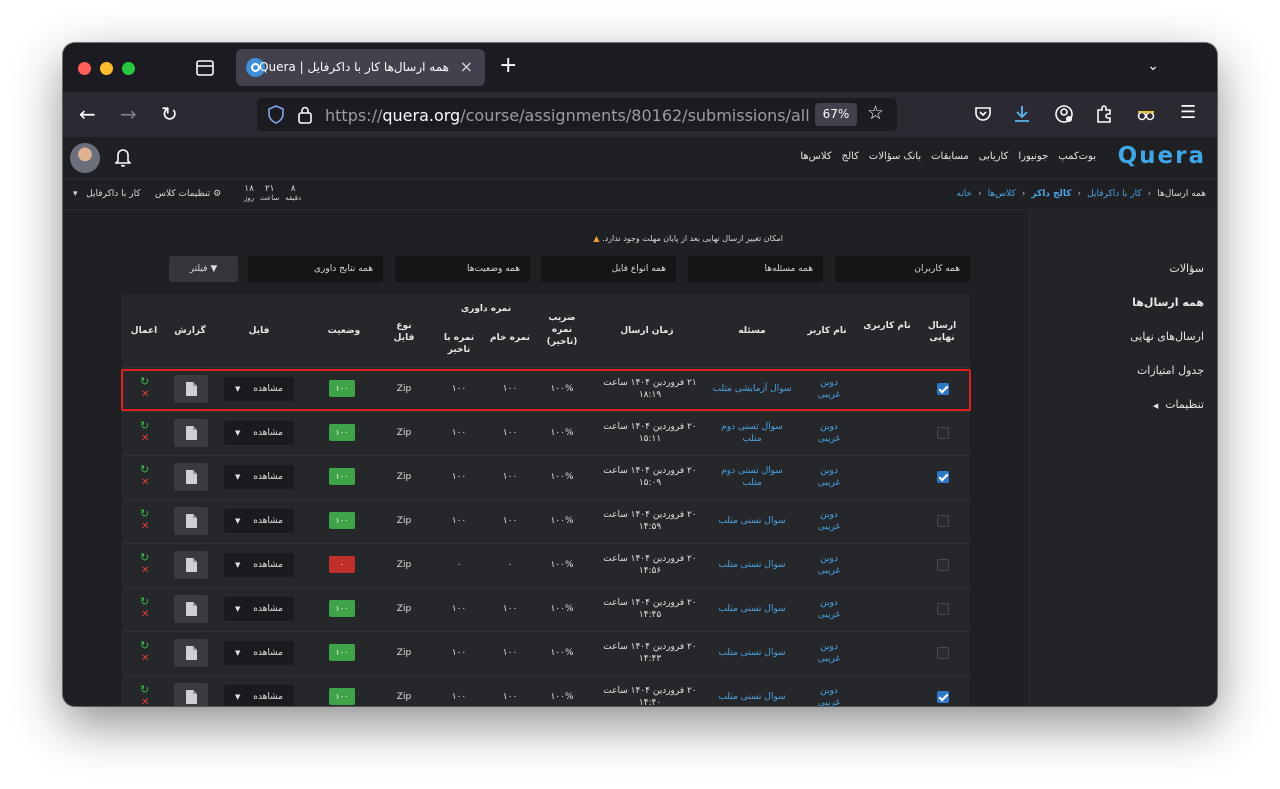 This screenshot has height=789, width=1280. Describe the element at coordinates (1146, 114) in the screenshot. I see `private-browsing-icon` at that location.